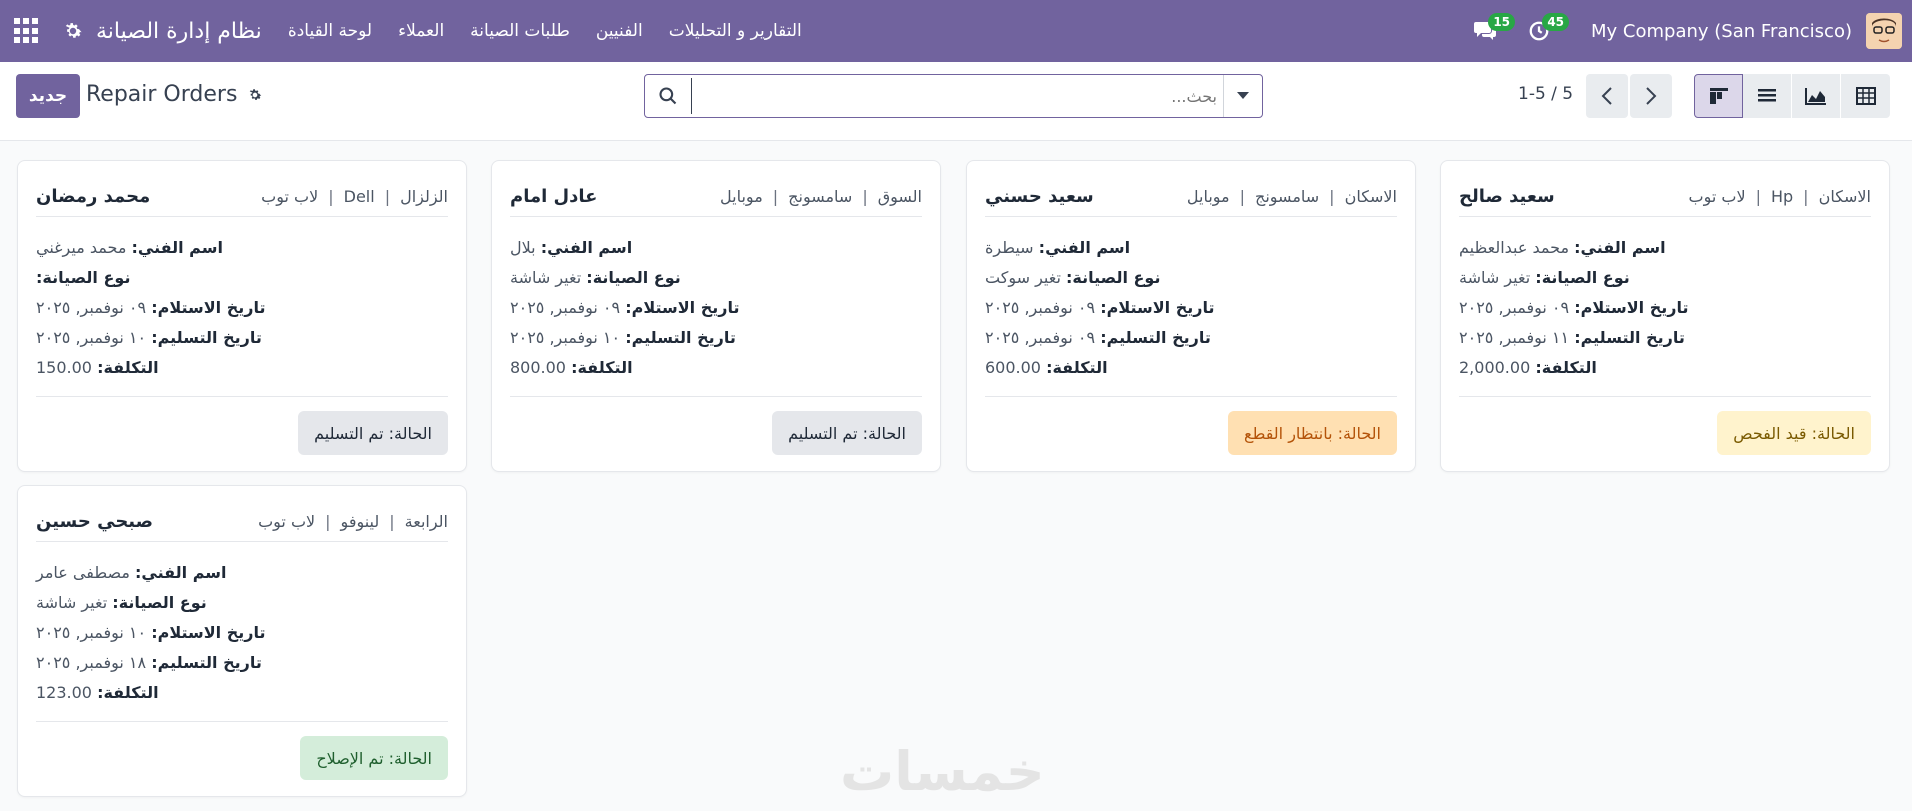  What do you see at coordinates (330, 31) in the screenshot?
I see `menu-dashboard: لوحة القيادة` at bounding box center [330, 31].